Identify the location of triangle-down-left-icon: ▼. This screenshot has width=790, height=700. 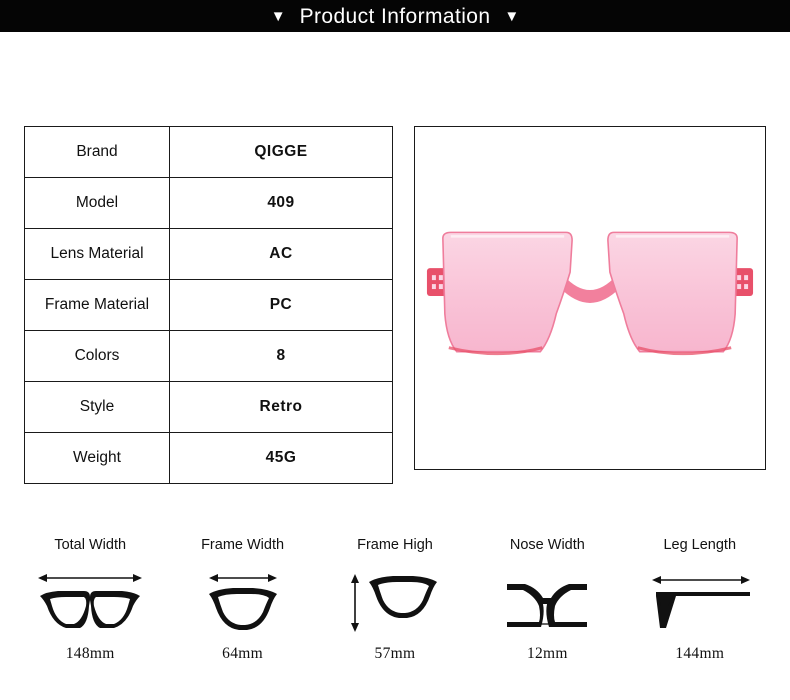
(278, 16).